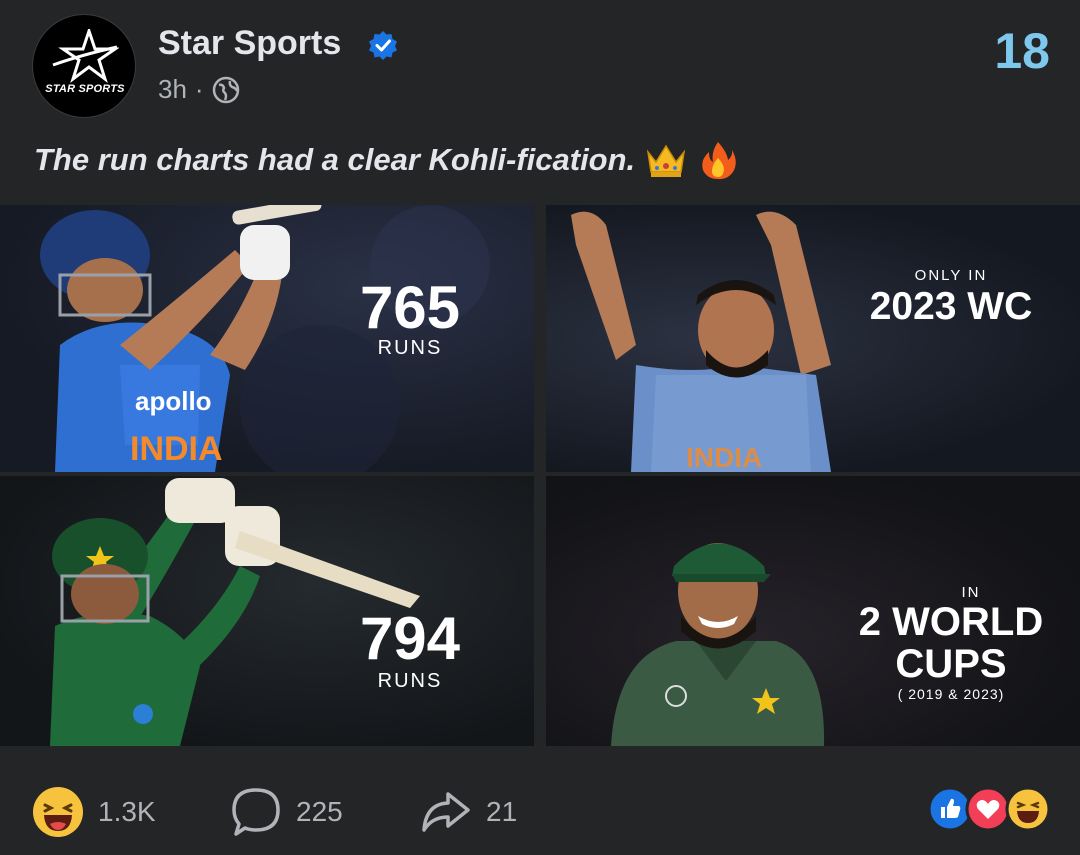 This screenshot has height=855, width=1080. Describe the element at coordinates (249, 43) in the screenshot. I see `page-name: Star Sports` at that location.